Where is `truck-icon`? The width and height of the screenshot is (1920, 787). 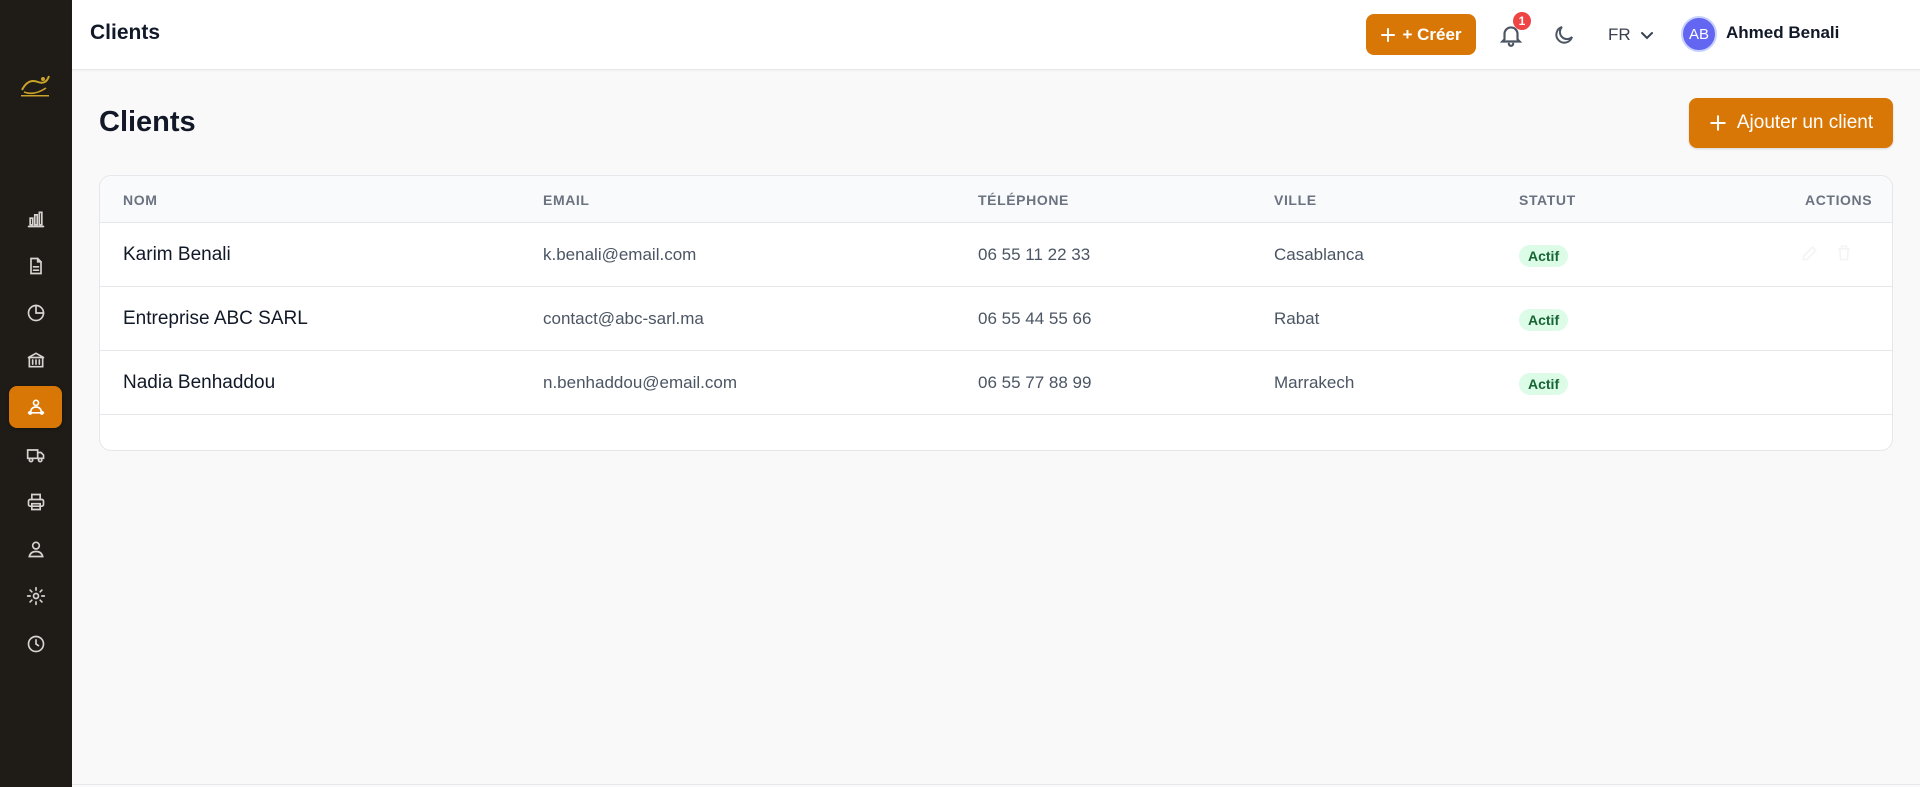 truck-icon is located at coordinates (35, 456).